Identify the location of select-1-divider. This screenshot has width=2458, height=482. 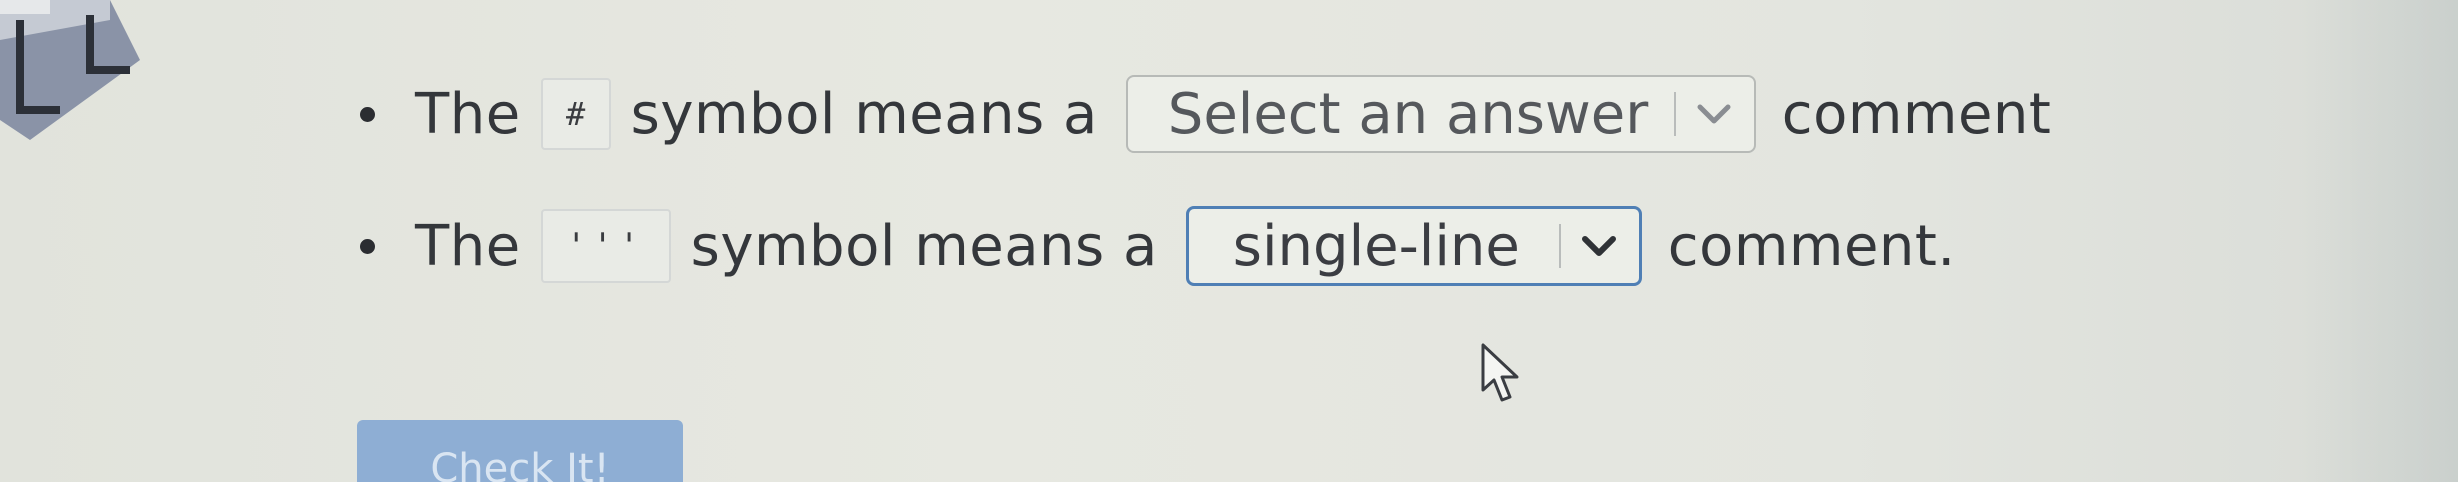
(1674, 114).